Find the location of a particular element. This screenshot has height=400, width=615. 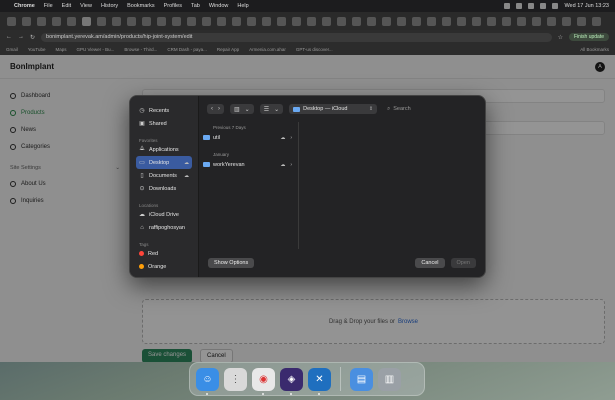

trash-icon: ▥ is located at coordinates (389, 379).